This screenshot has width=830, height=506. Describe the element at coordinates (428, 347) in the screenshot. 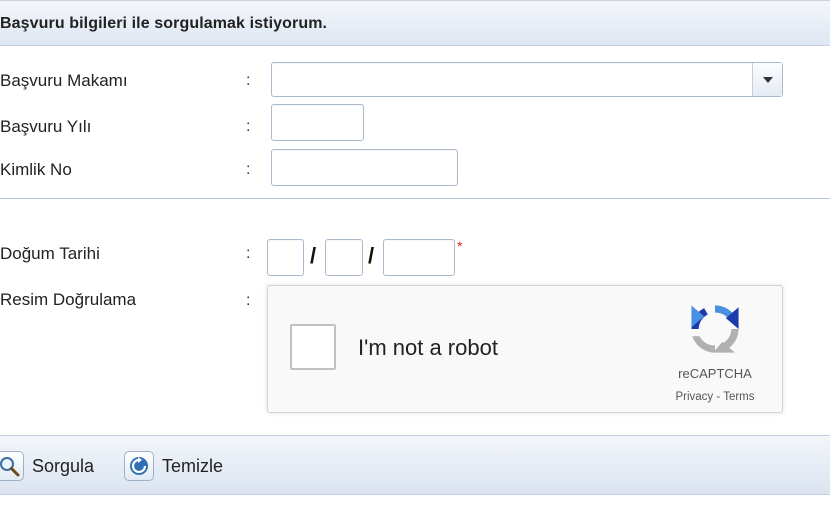

I see `recaptcha-checkbox-label: I'm not a robot` at that location.